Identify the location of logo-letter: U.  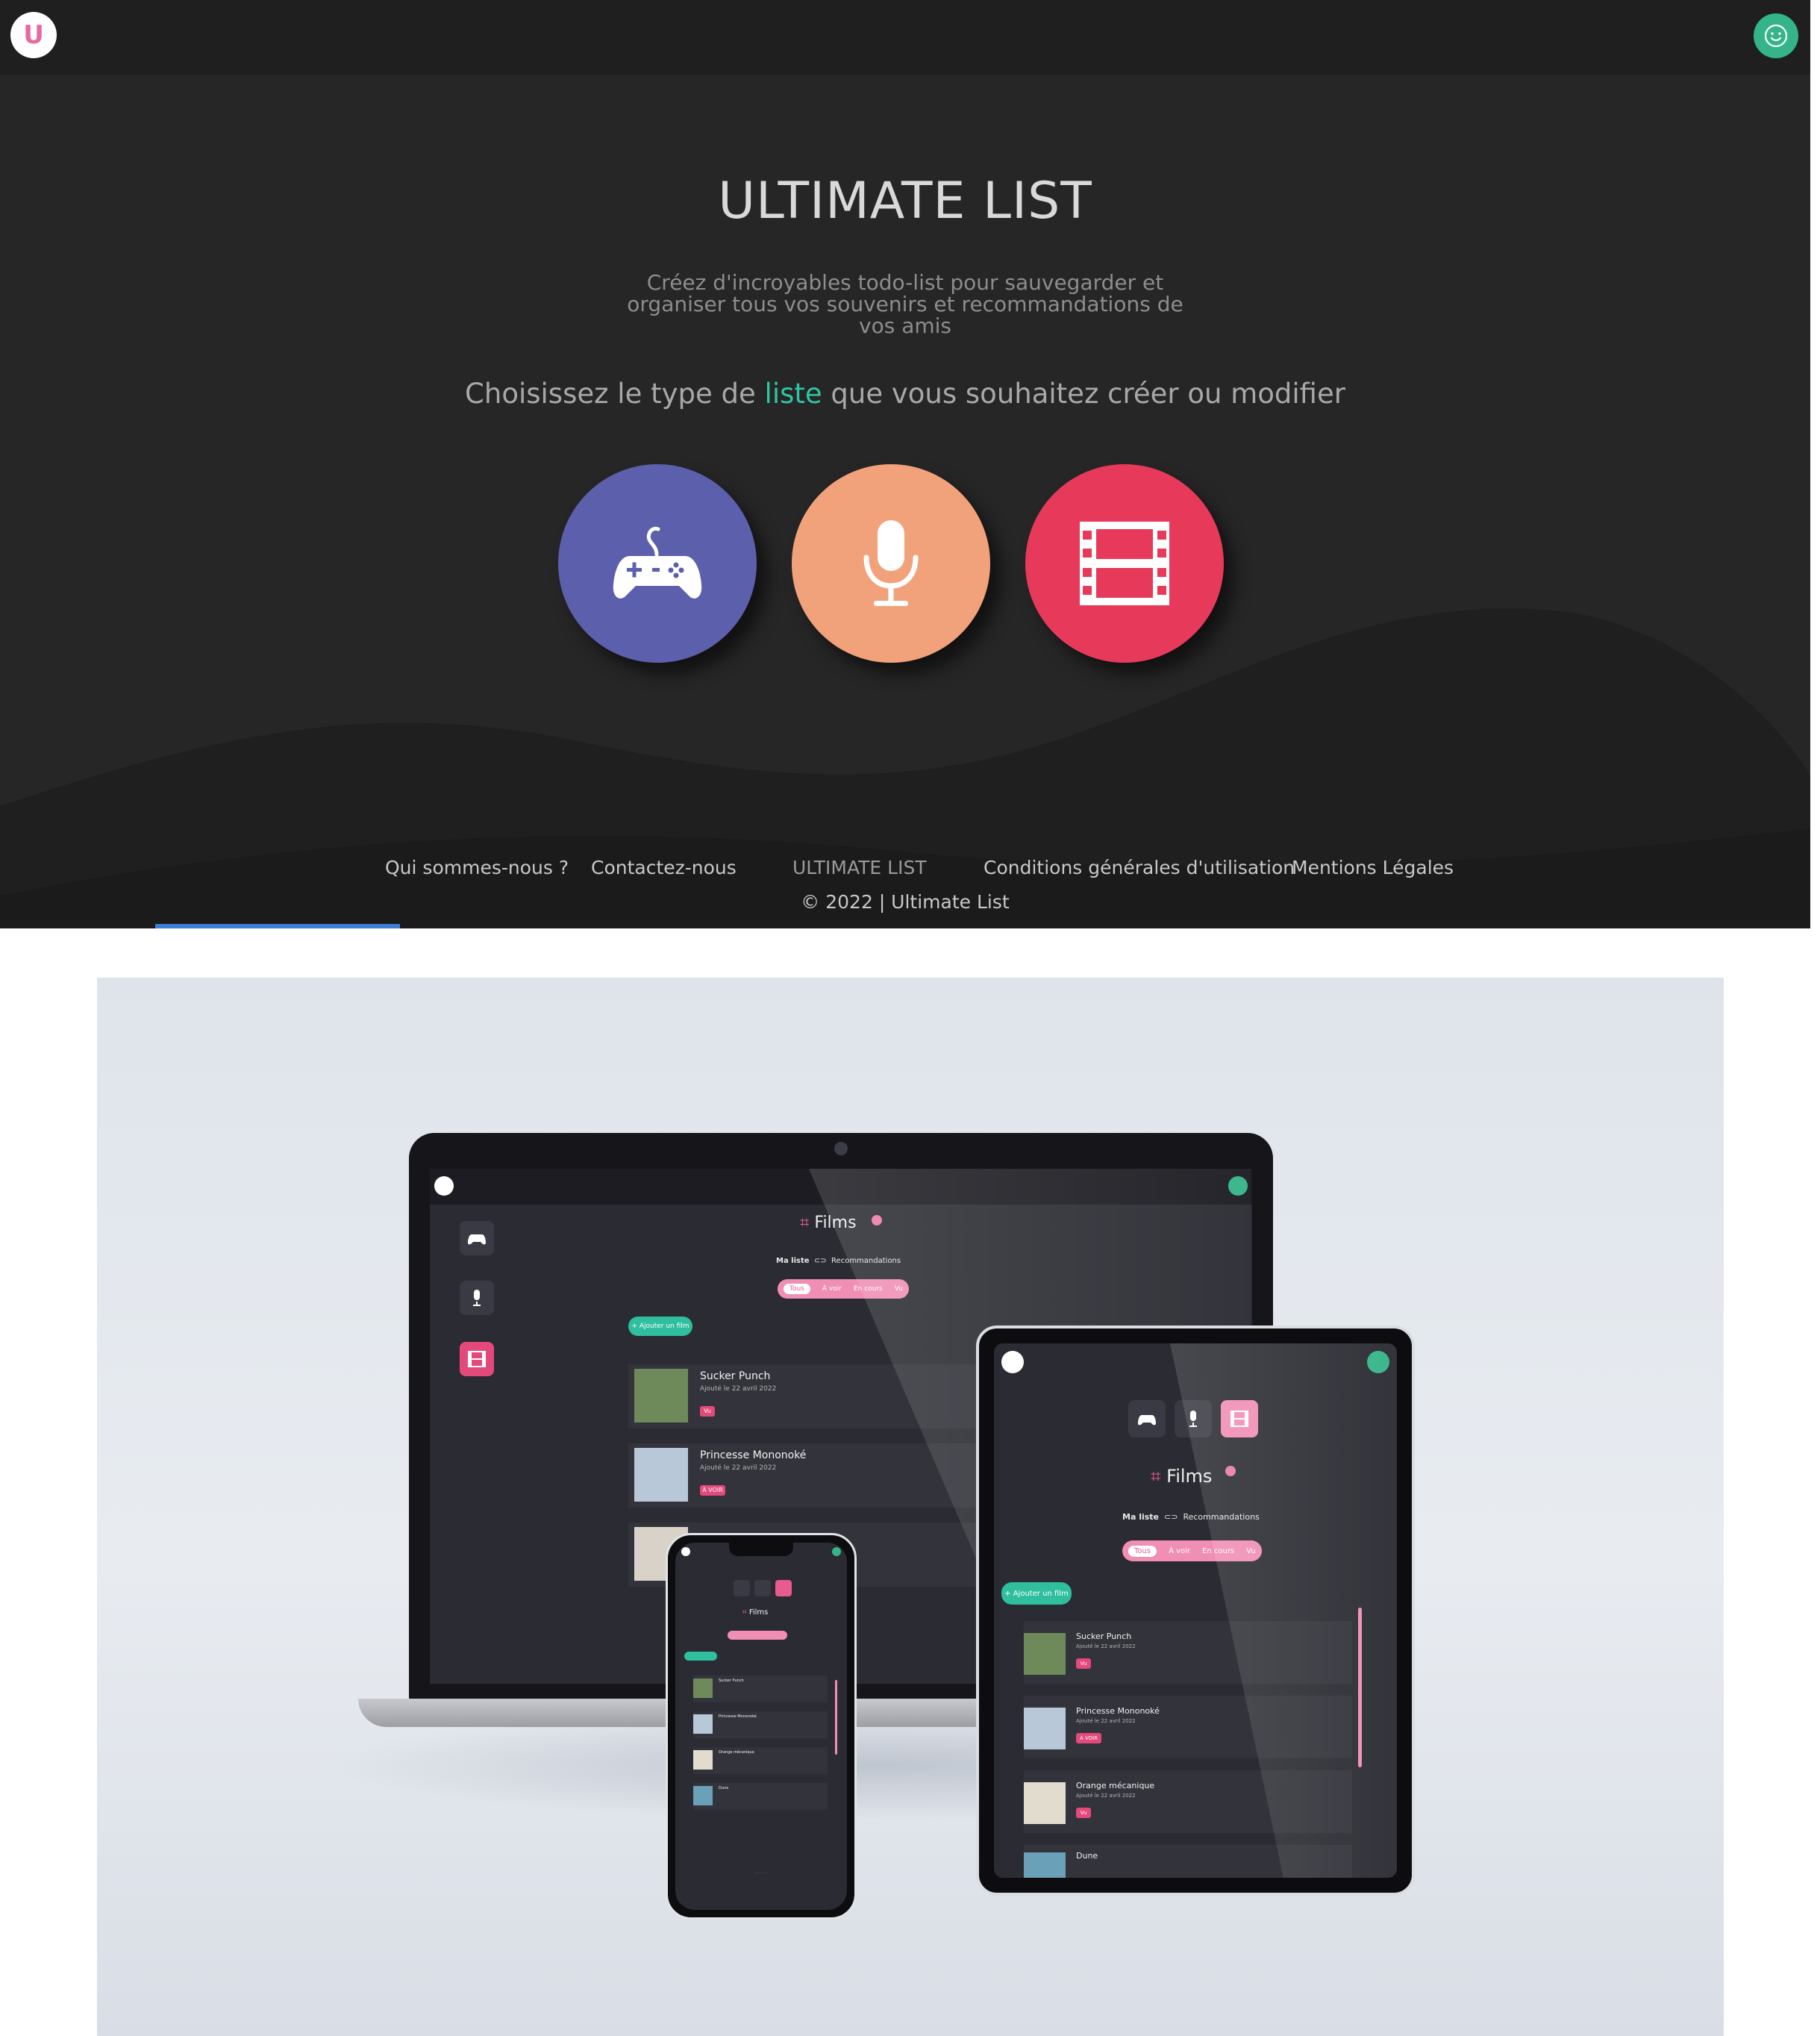
(33, 35).